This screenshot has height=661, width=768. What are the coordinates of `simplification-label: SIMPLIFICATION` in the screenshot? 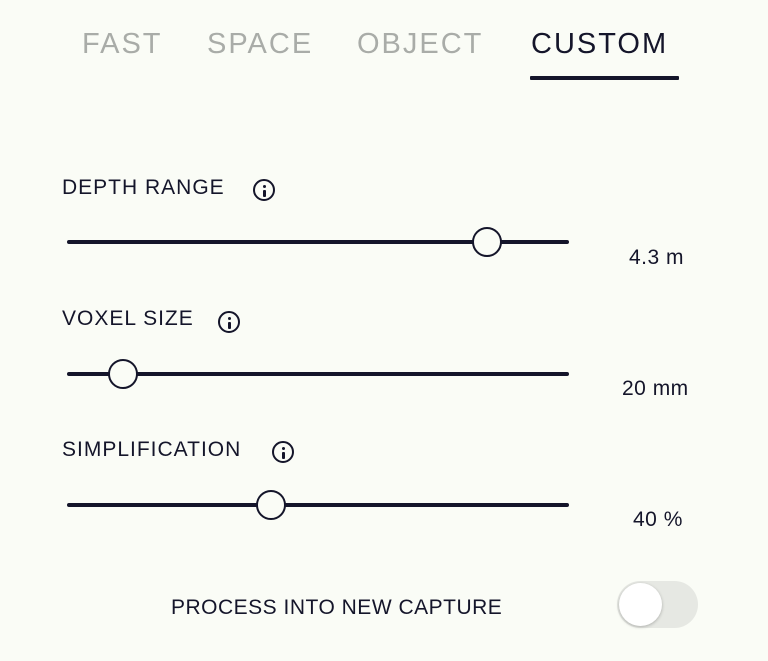 It's located at (152, 449).